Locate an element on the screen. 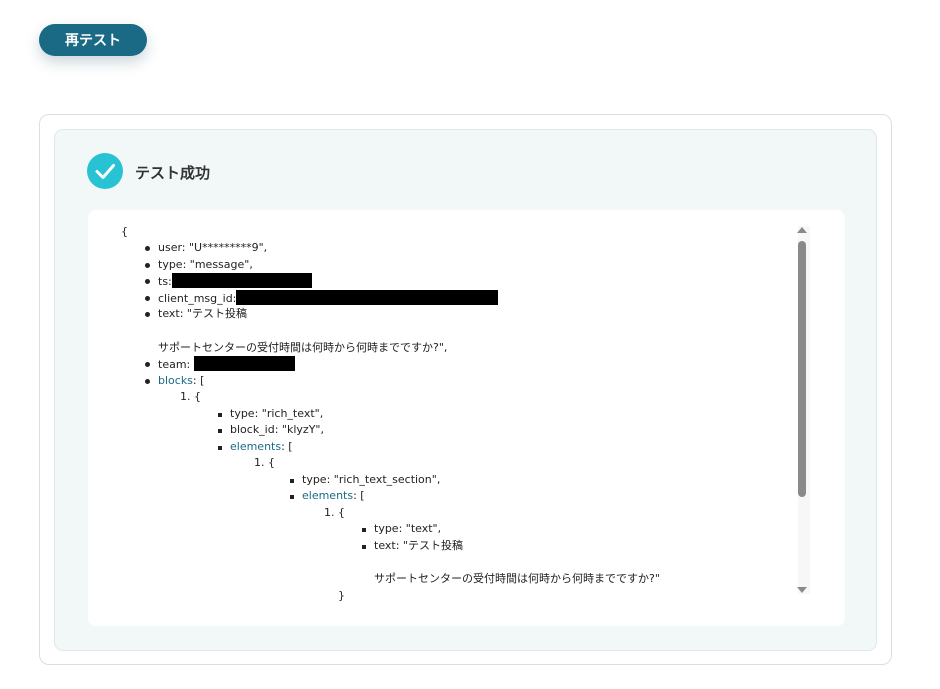 Image resolution: width=940 pixels, height=689 pixels. json-client-msg-id: client_msg_id: is located at coordinates (321, 299).